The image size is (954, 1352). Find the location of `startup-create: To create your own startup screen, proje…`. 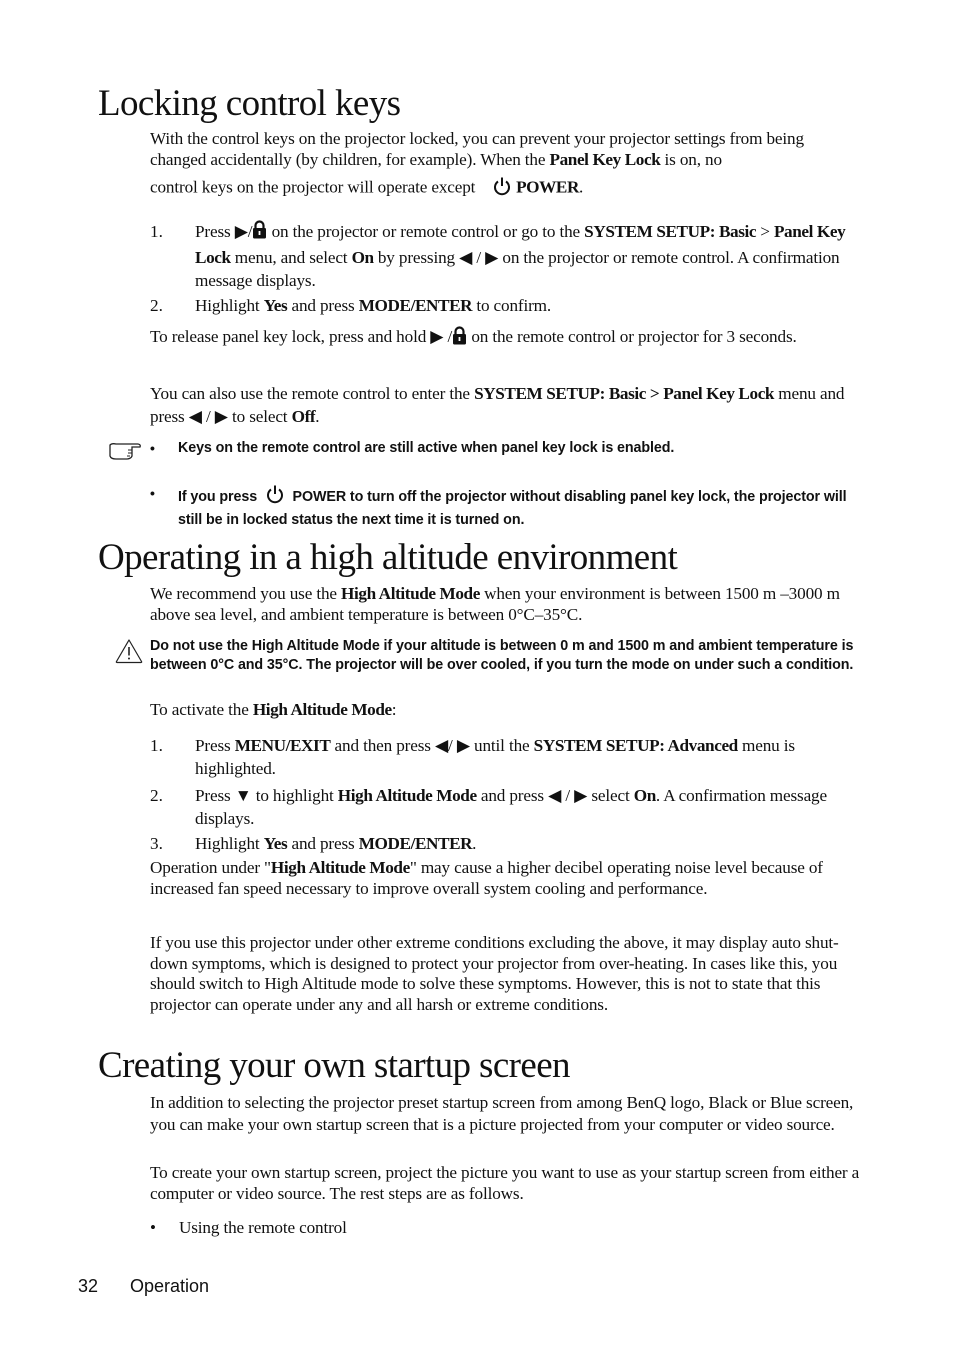

startup-create: To create your own startup screen, proje… is located at coordinates (505, 1183).